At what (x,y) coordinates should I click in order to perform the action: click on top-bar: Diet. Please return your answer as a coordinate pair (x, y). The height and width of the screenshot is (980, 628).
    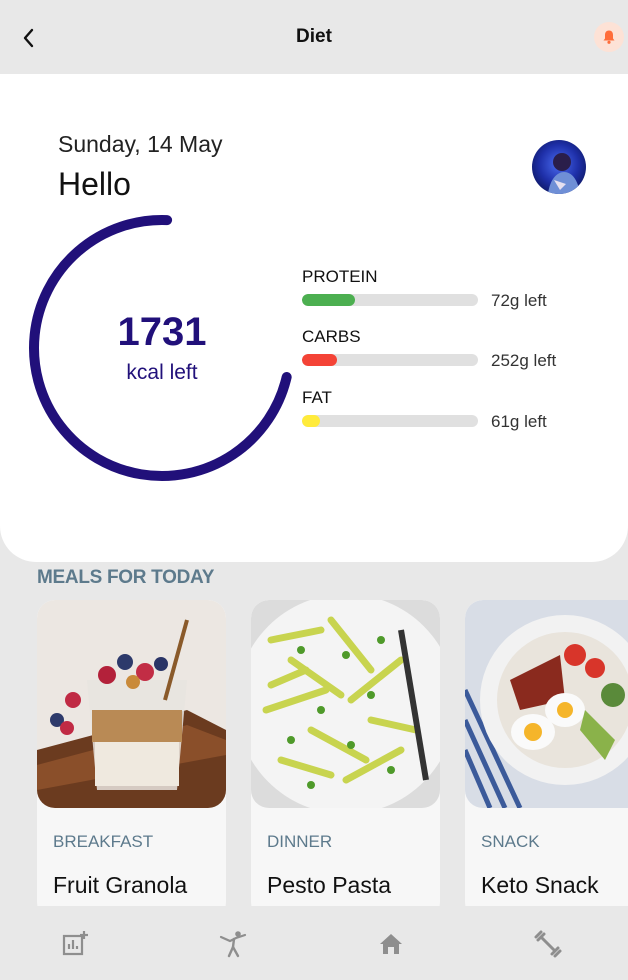
    Looking at the image, I should click on (314, 37).